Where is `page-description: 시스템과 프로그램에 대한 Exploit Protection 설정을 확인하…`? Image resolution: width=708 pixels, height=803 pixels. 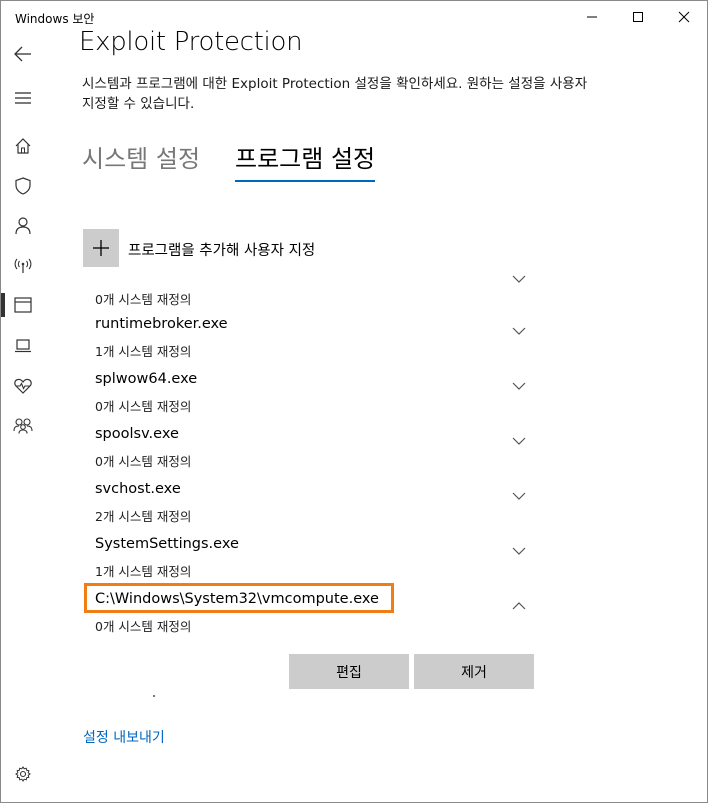 page-description: 시스템과 프로그램에 대한 Exploit Protection 설정을 확인하… is located at coordinates (335, 94).